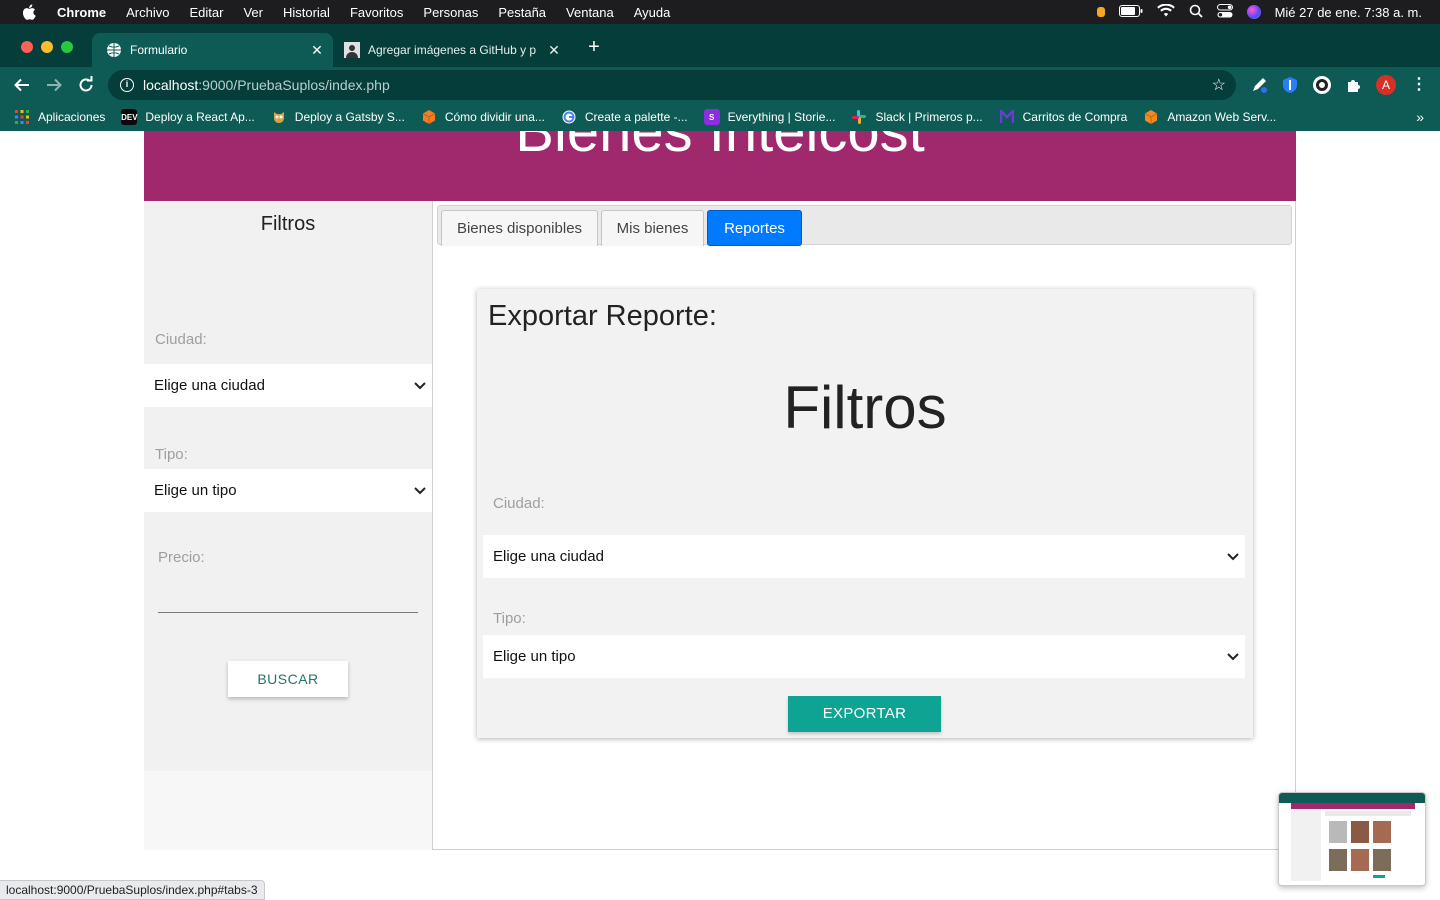  Describe the element at coordinates (864, 714) in the screenshot. I see `exportar-button: EXPORTAR` at that location.